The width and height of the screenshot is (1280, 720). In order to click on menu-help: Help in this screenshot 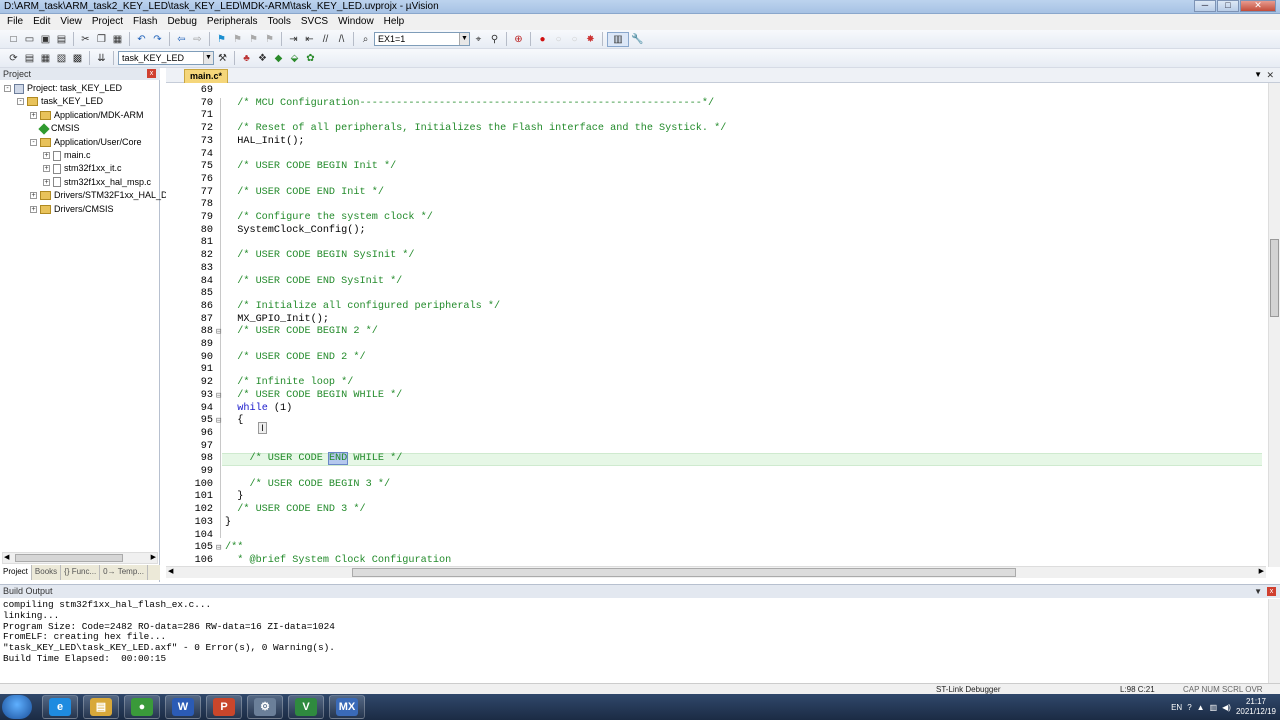, I will do `click(394, 22)`.